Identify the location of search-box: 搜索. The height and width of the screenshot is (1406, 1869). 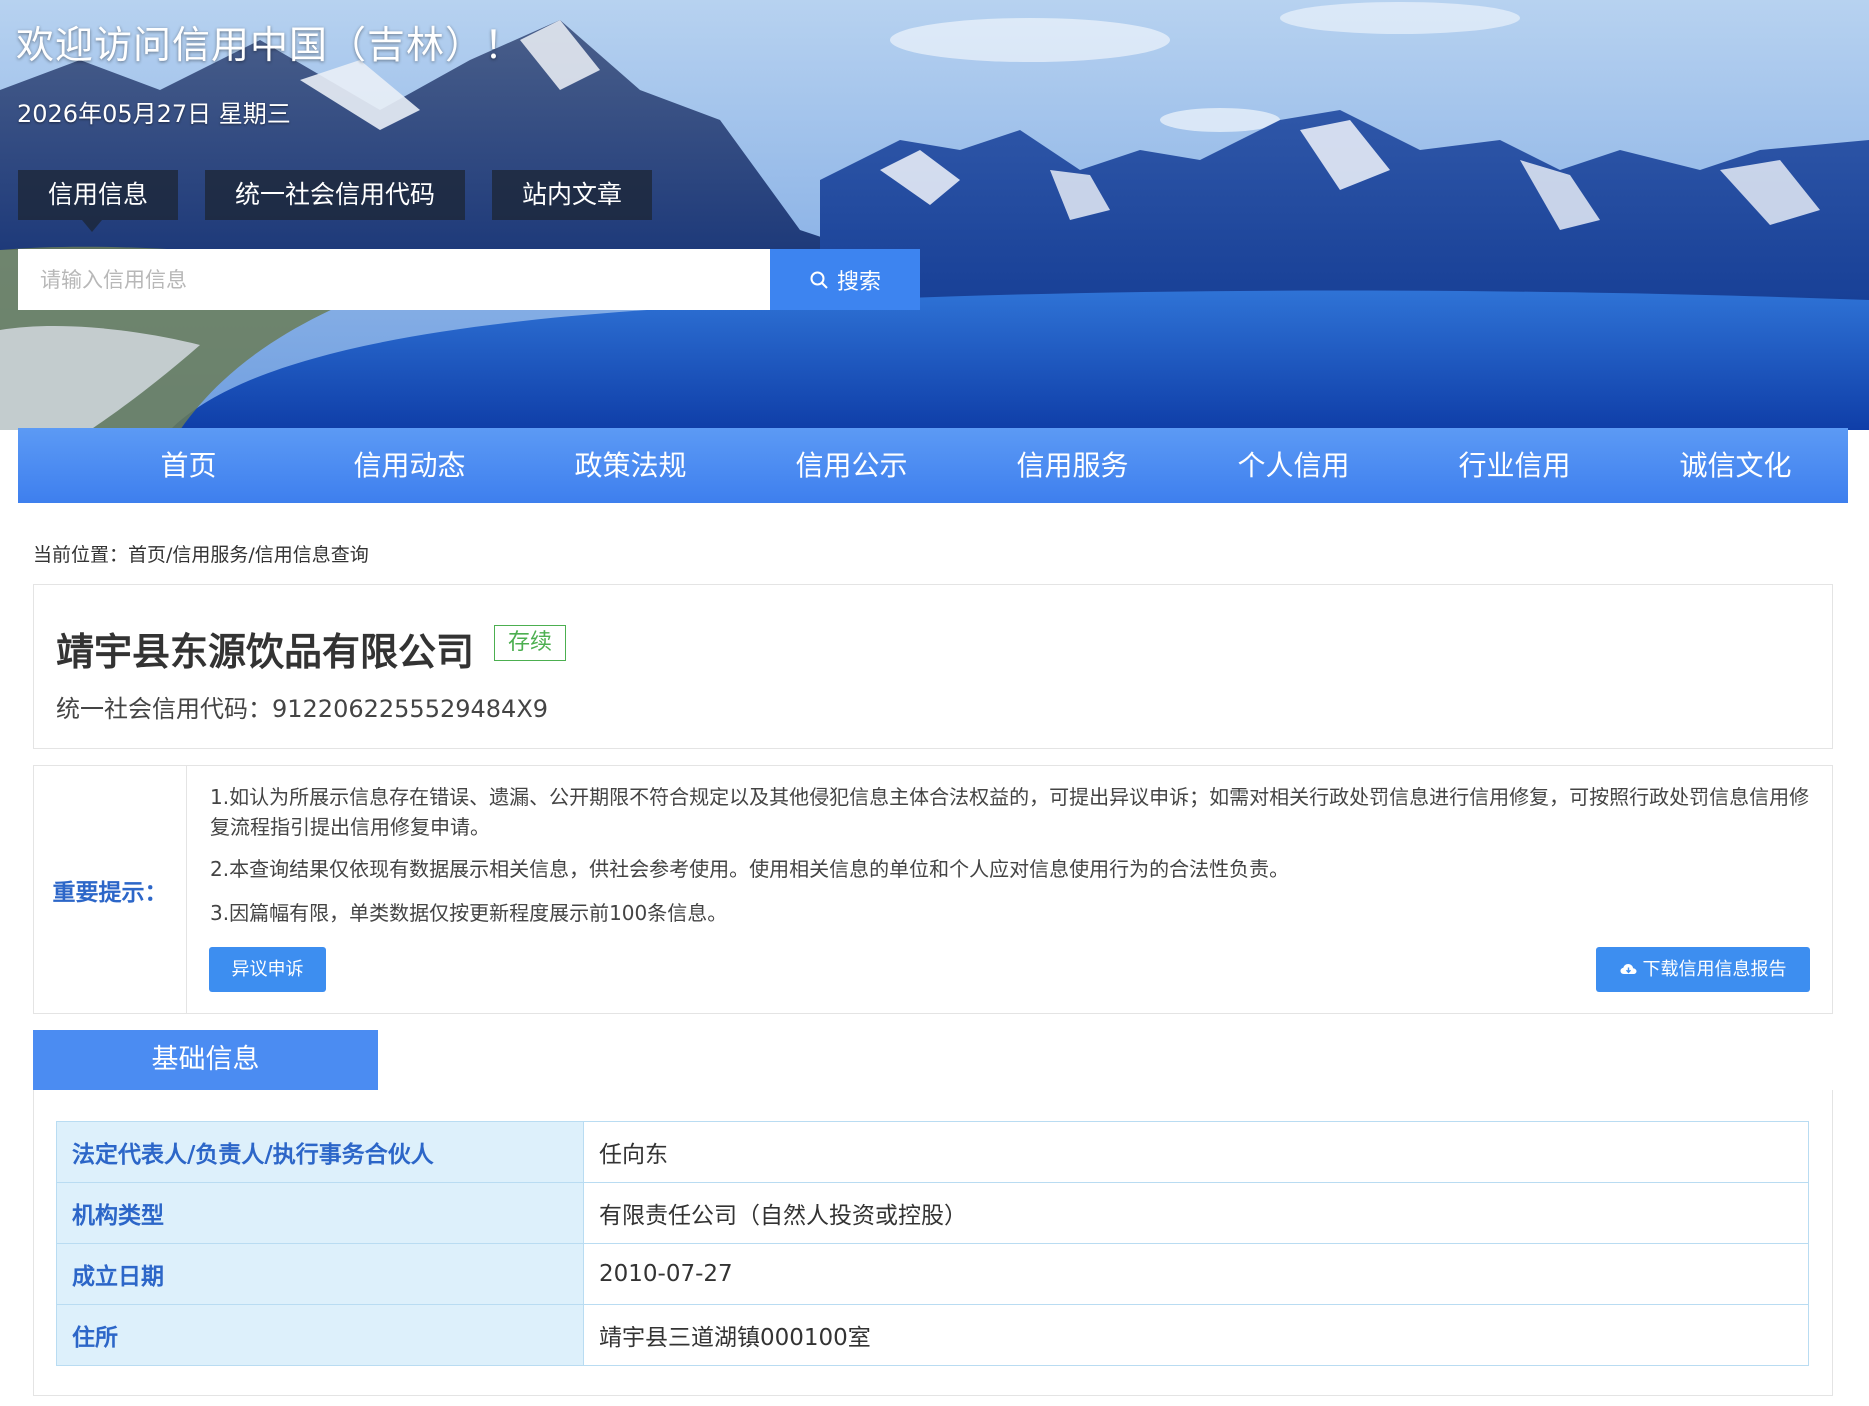
(469, 279).